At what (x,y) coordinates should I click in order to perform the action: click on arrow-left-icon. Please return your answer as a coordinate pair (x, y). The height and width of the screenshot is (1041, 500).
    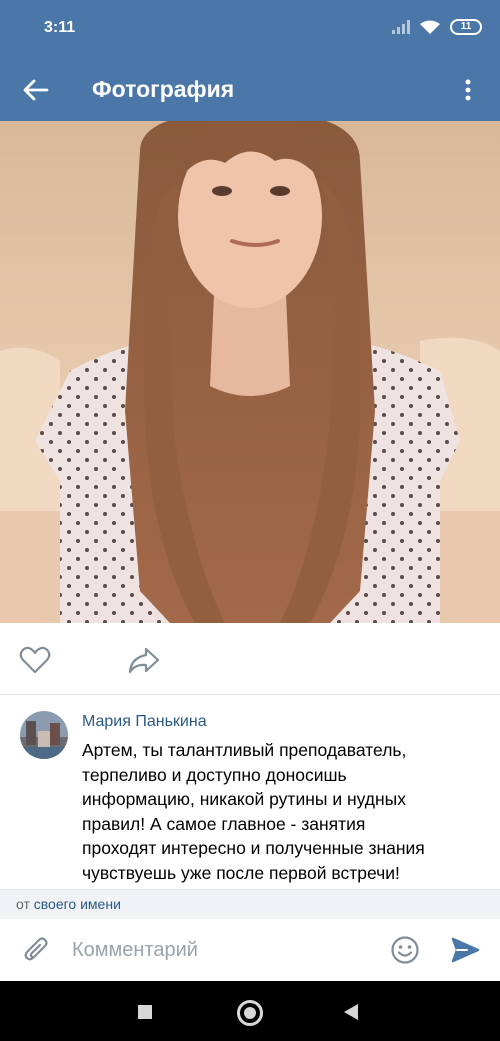
    Looking at the image, I should click on (36, 90).